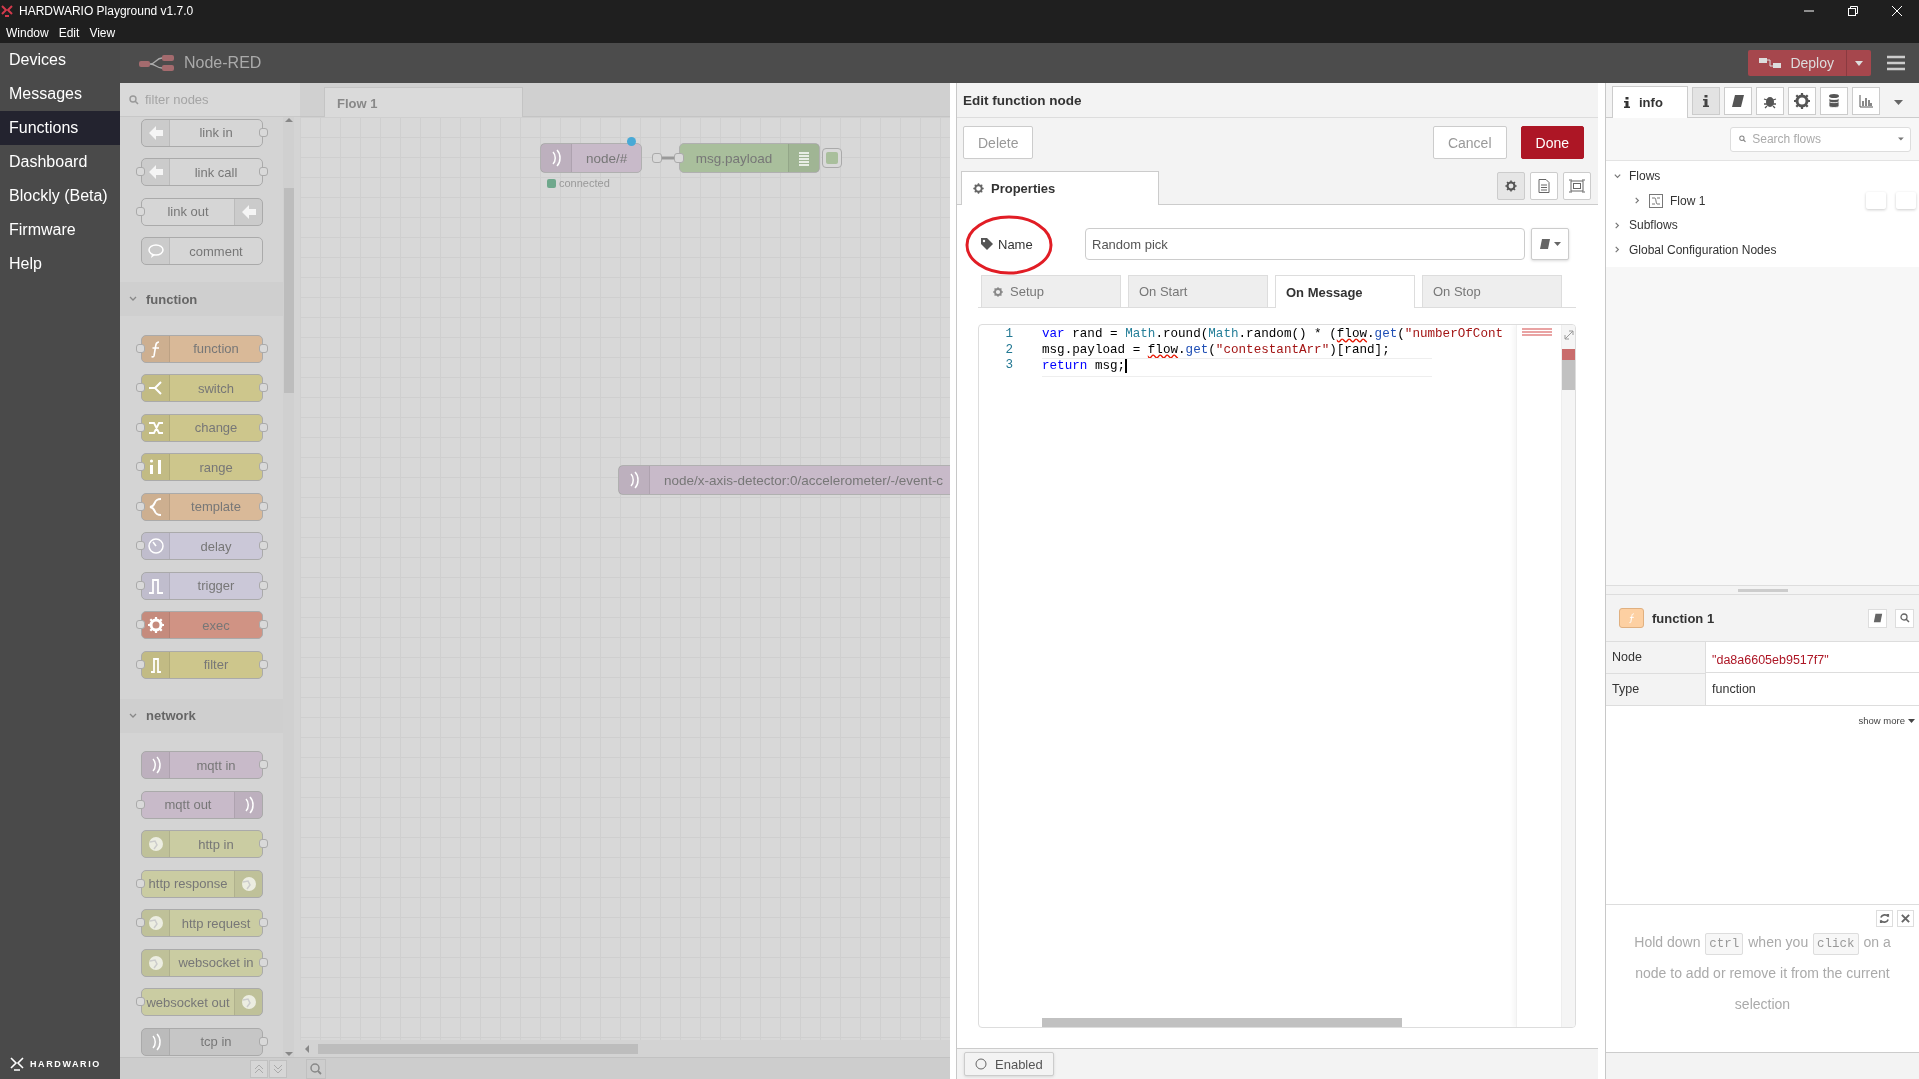  I want to click on action-button: Delete, so click(998, 142).